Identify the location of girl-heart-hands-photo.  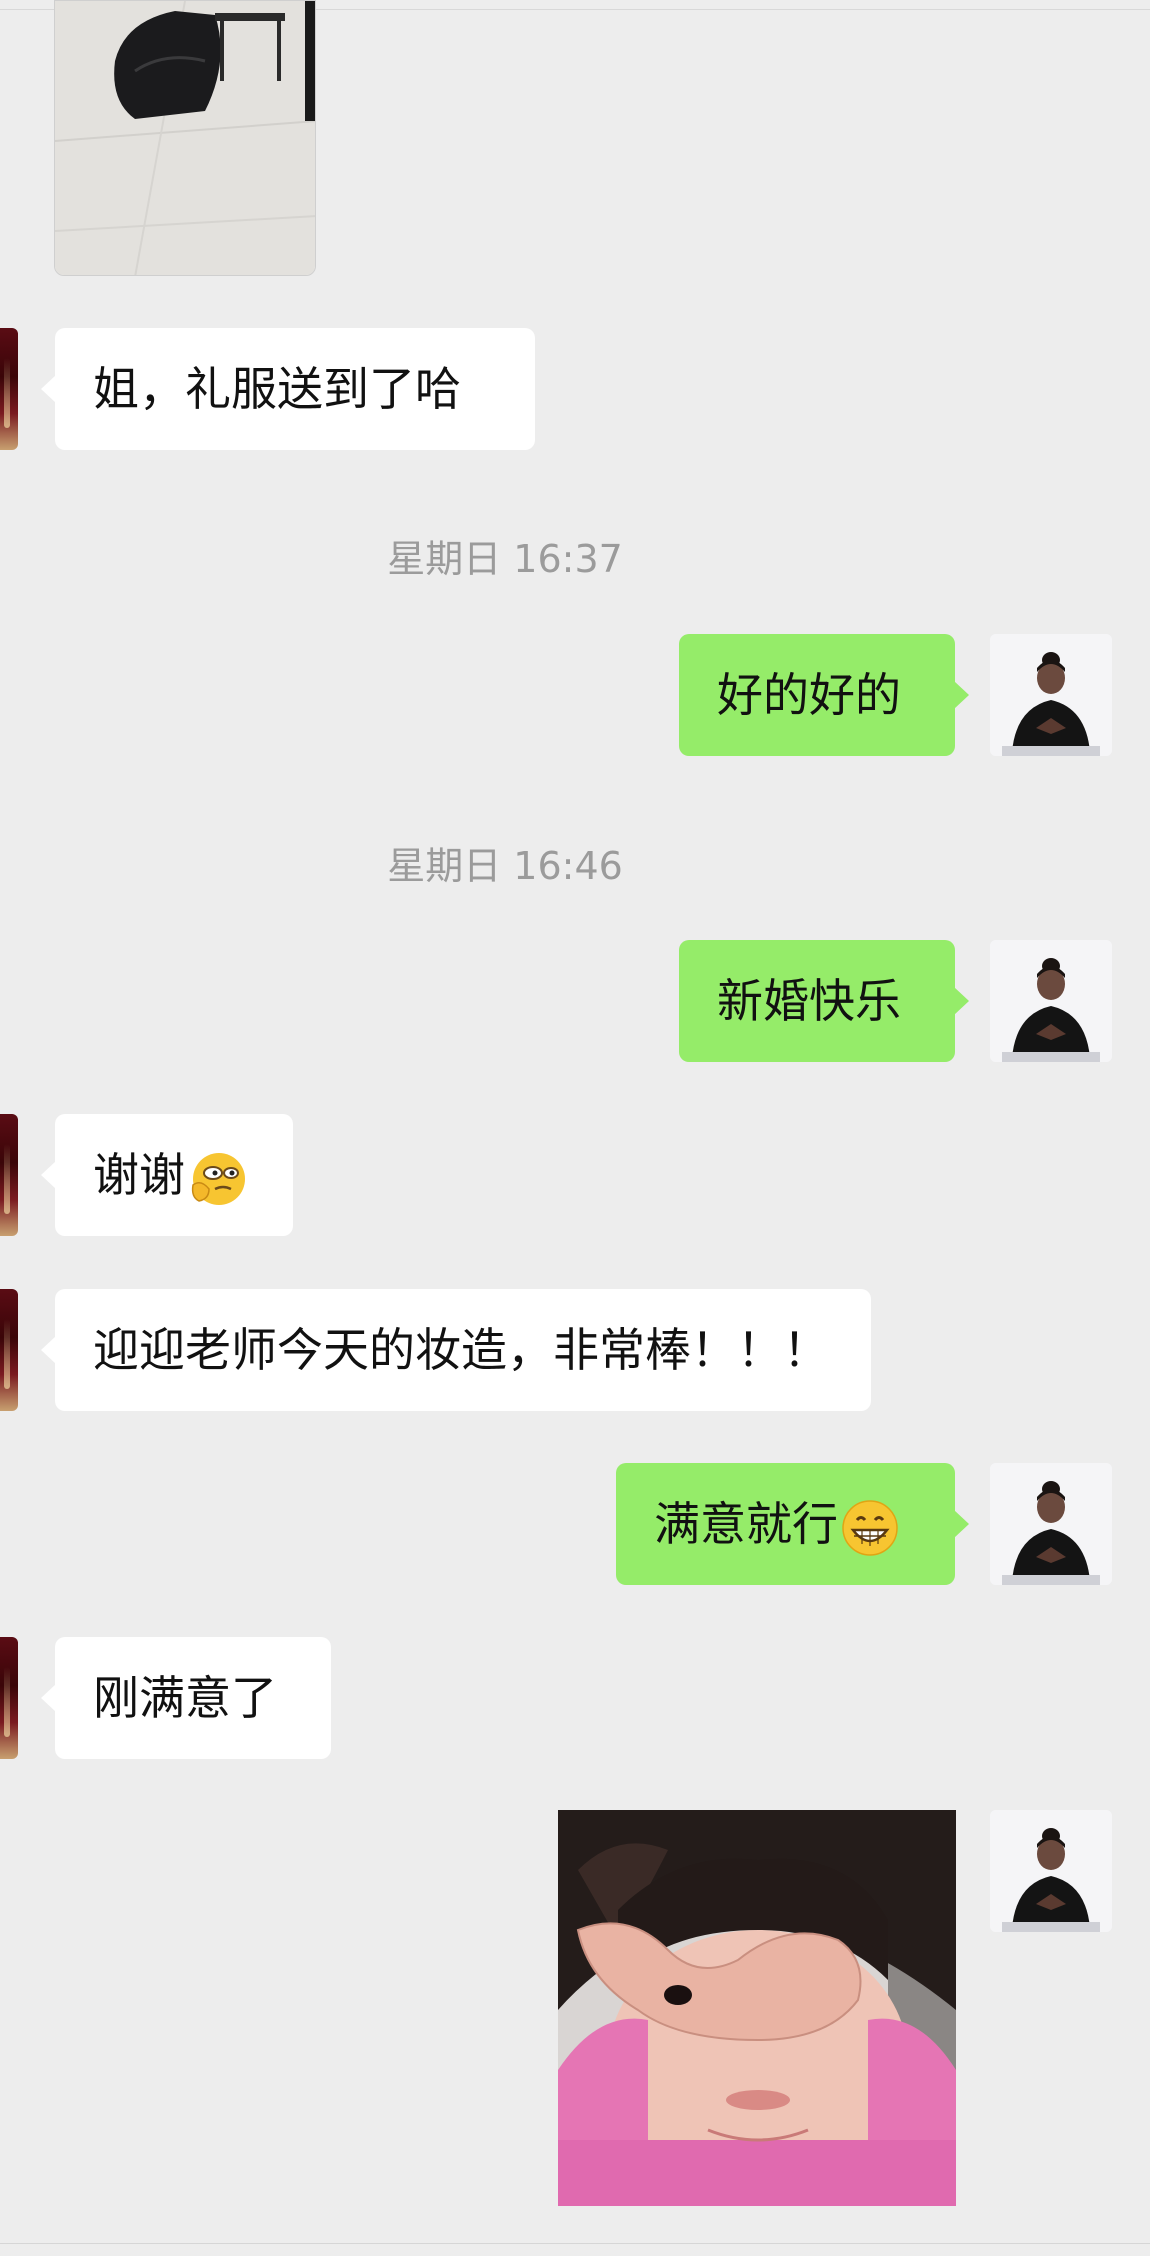
(757, 2008).